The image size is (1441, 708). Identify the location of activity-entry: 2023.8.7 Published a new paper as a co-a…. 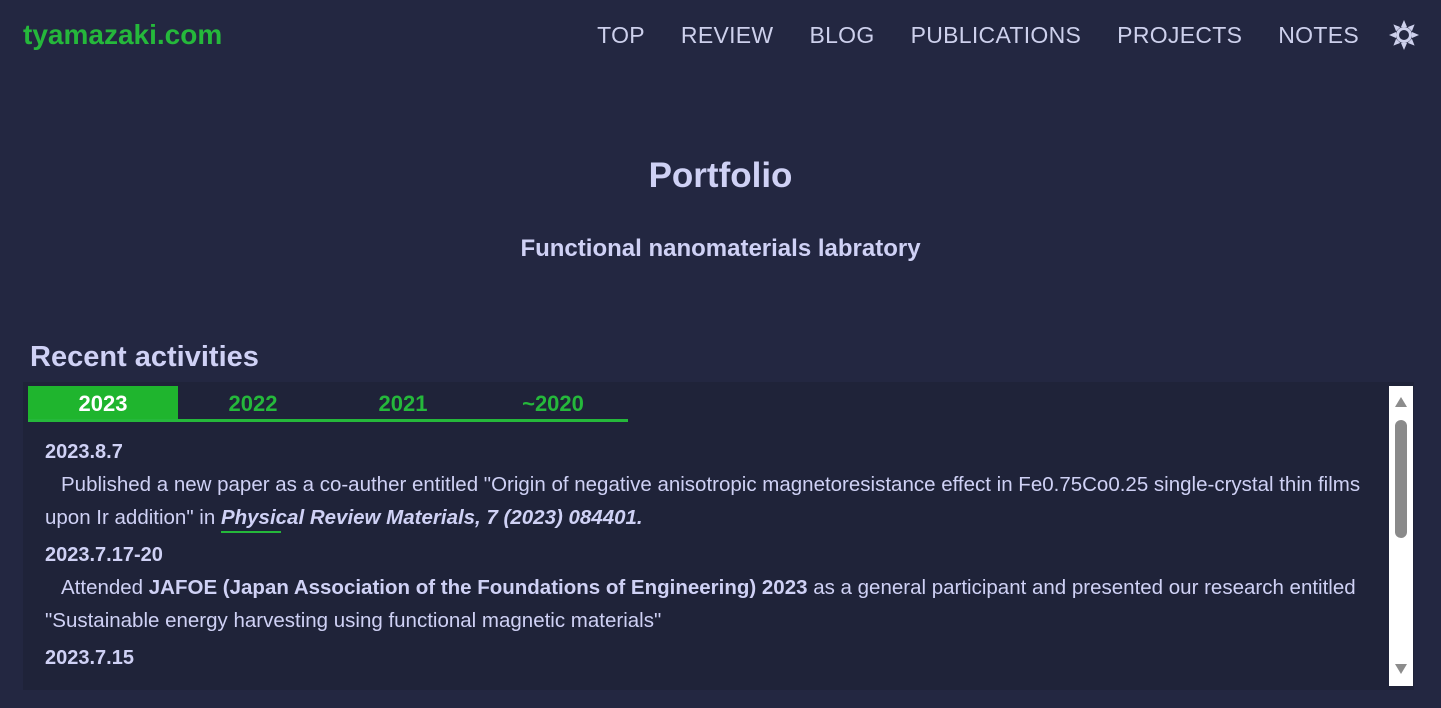
(712, 486).